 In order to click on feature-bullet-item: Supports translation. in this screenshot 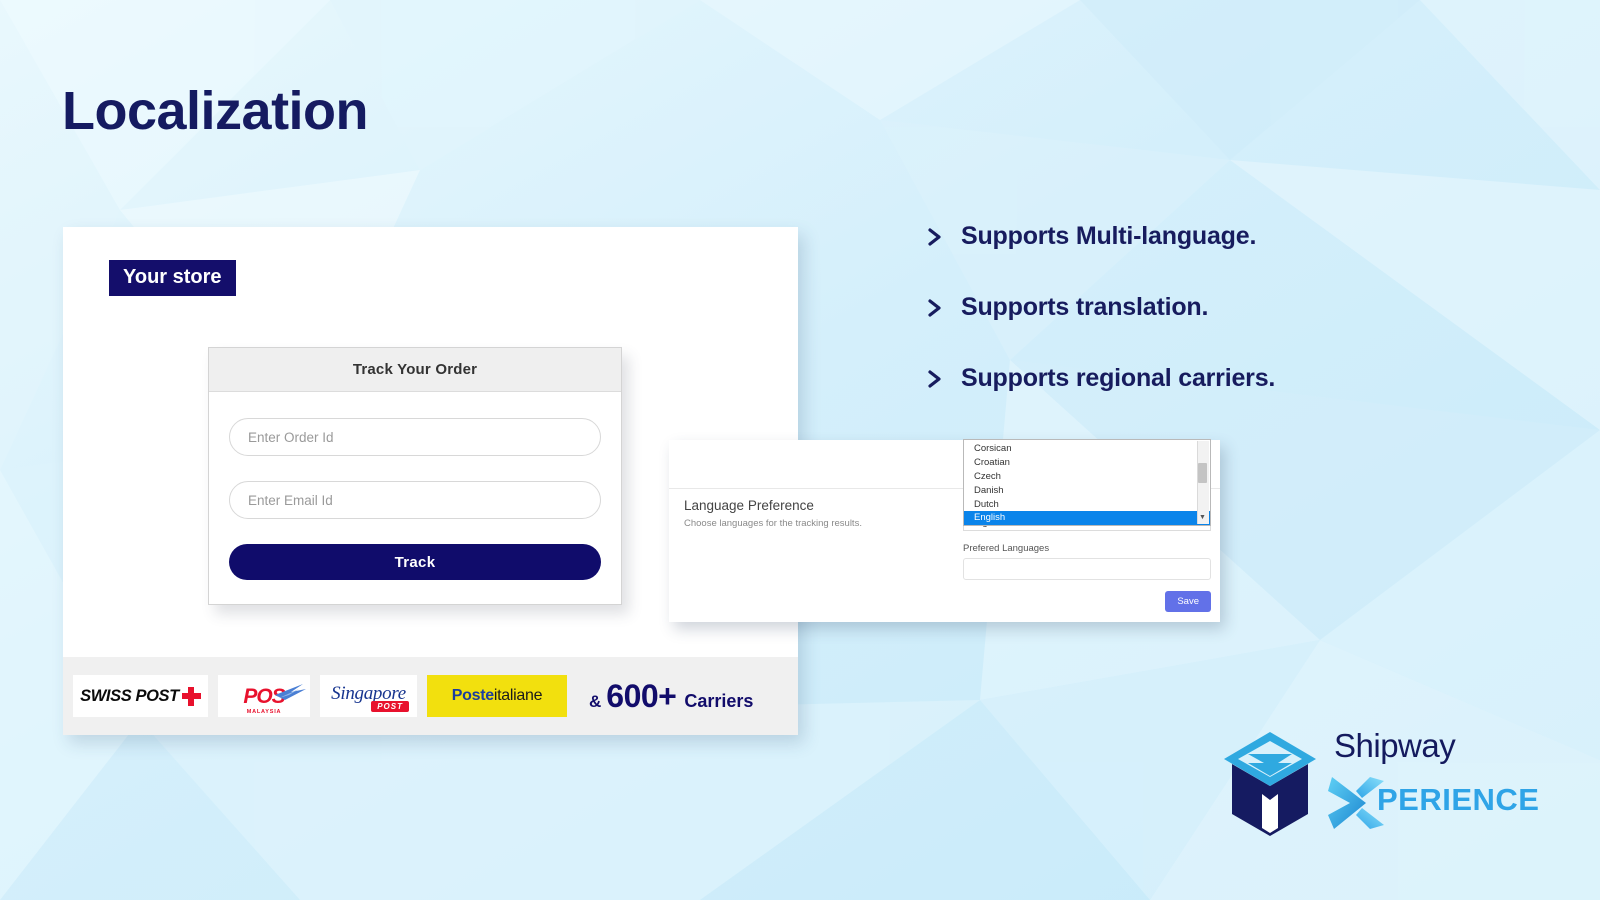, I will do `click(1100, 307)`.